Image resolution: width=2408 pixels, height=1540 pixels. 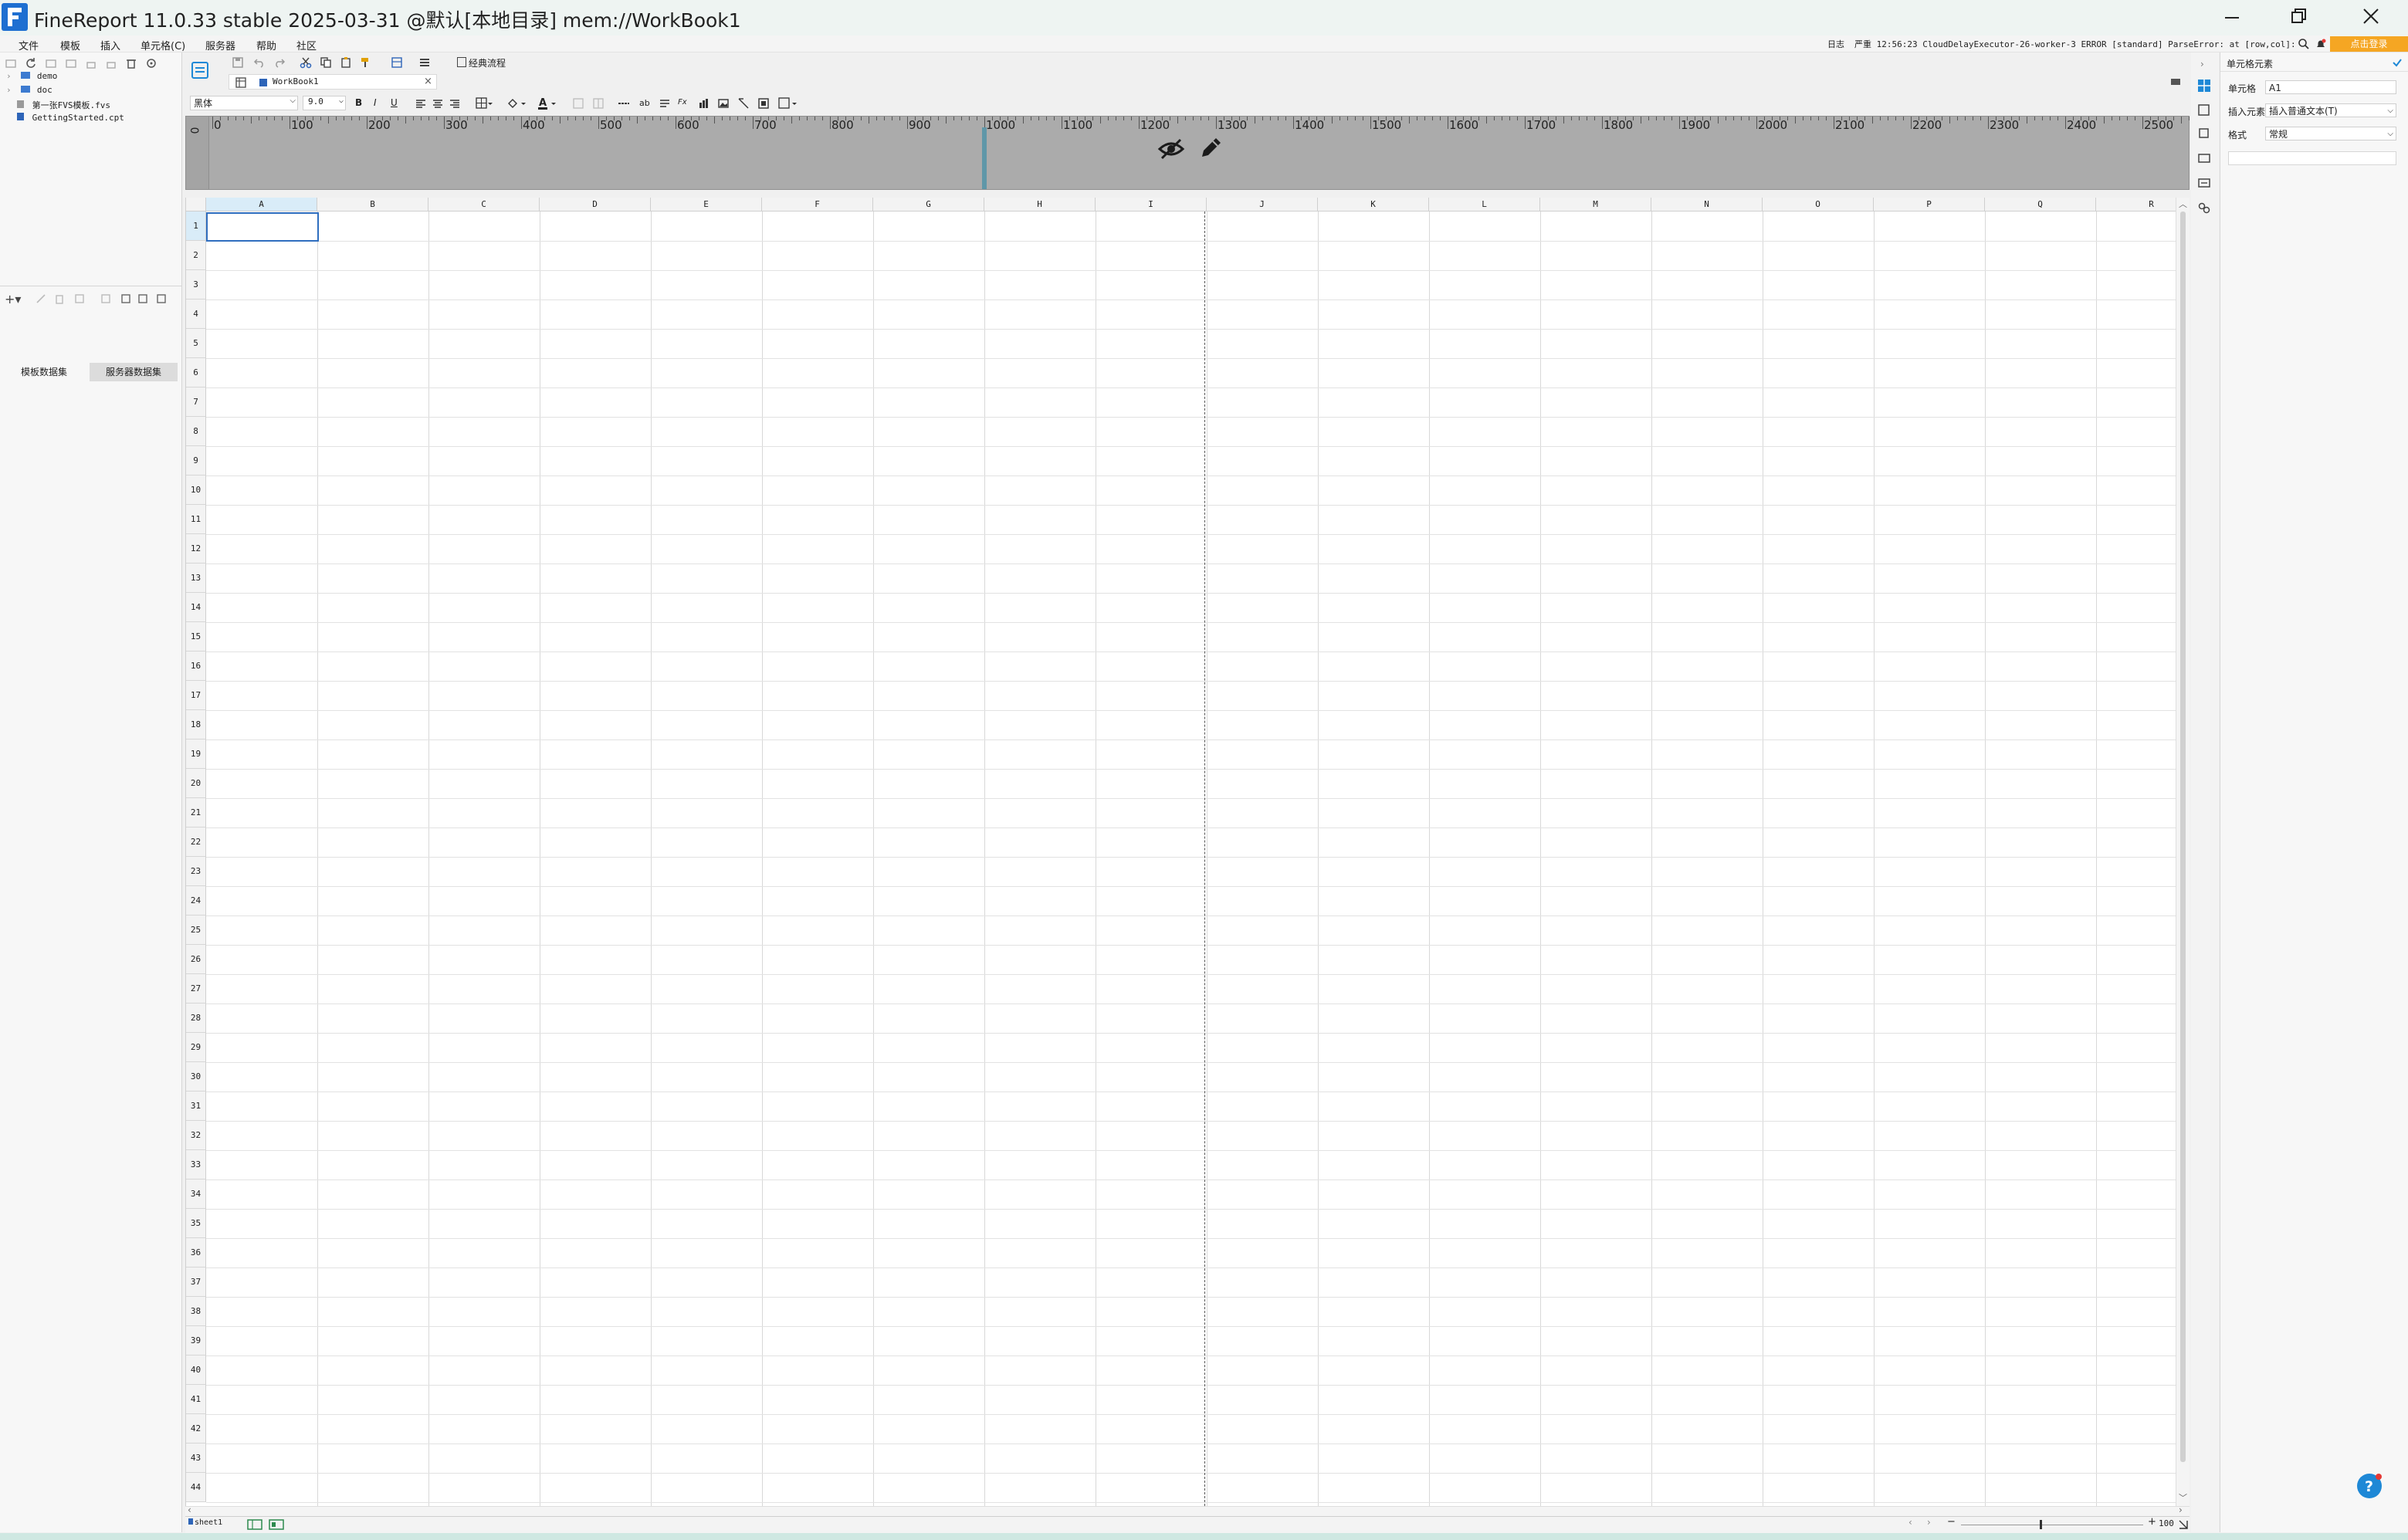 What do you see at coordinates (262, 227) in the screenshot?
I see `selected-cell-a1` at bounding box center [262, 227].